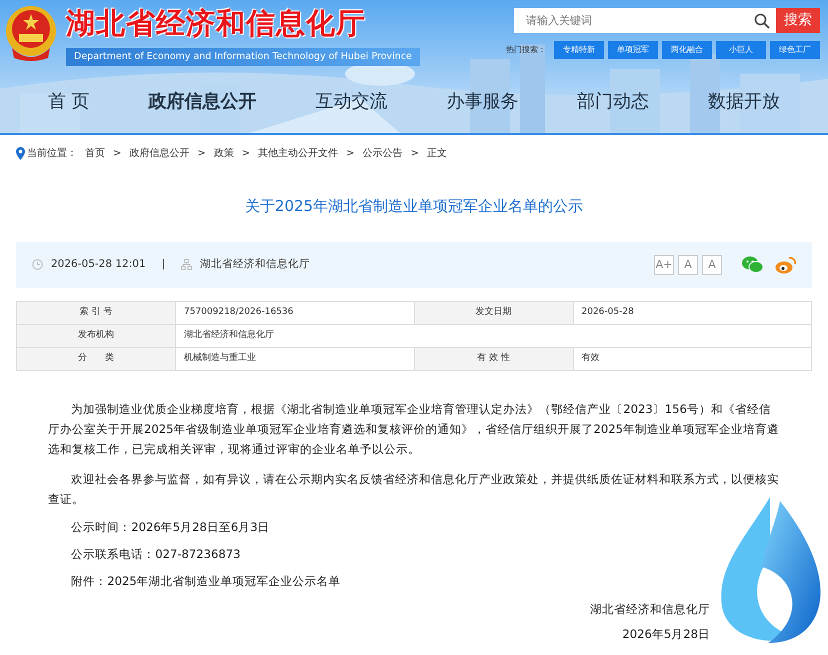 Image resolution: width=828 pixels, height=655 pixels. Describe the element at coordinates (414, 206) in the screenshot. I see `article-title: 关于2025年湖北省制造业单项冠军企业名单的公示` at that location.